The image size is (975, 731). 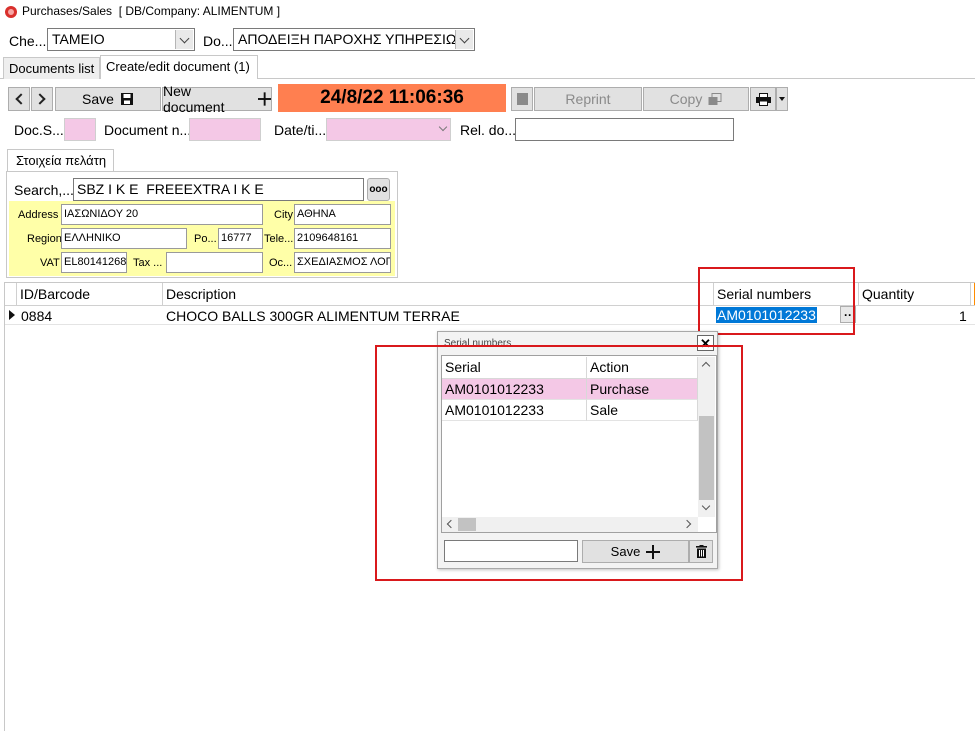 What do you see at coordinates (686, 99) in the screenshot?
I see `copy-button-label: Copy` at bounding box center [686, 99].